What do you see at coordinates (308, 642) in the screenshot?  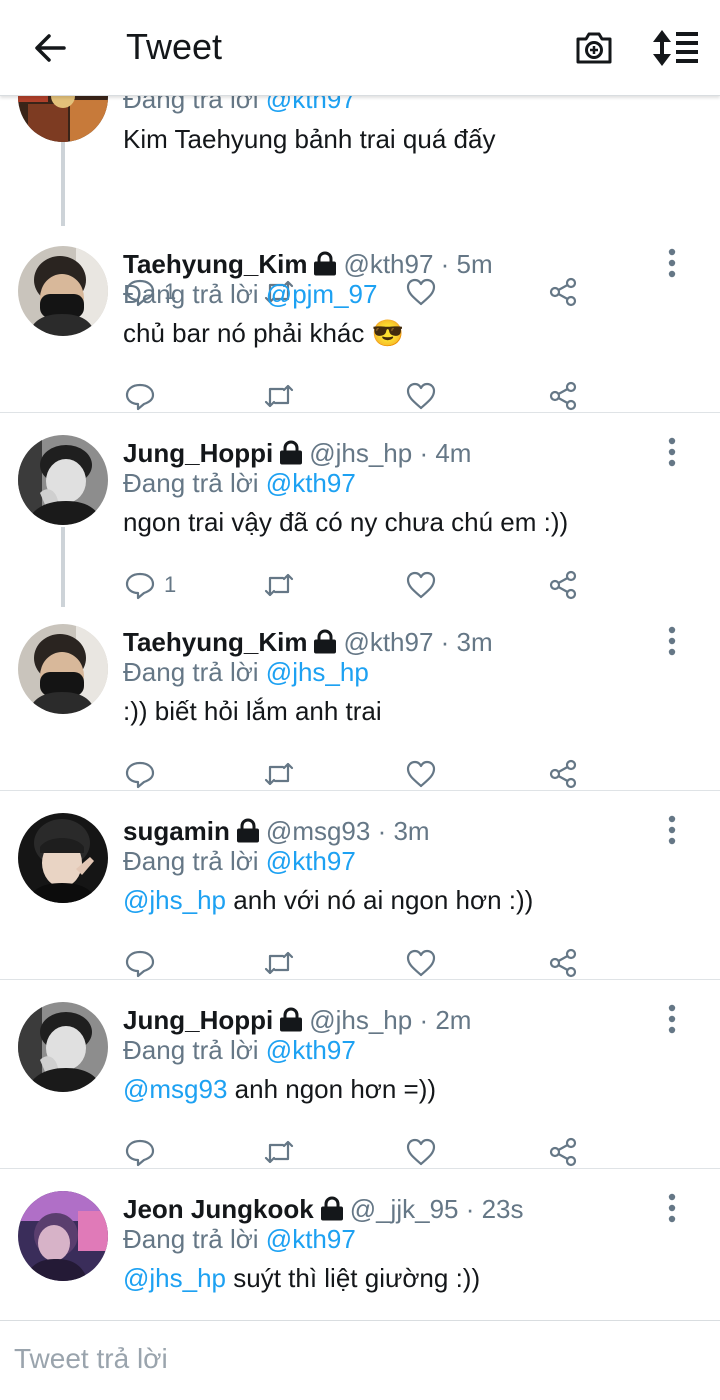 I see `tweet-author: Taehyung_Kim @kth97 · 3m` at bounding box center [308, 642].